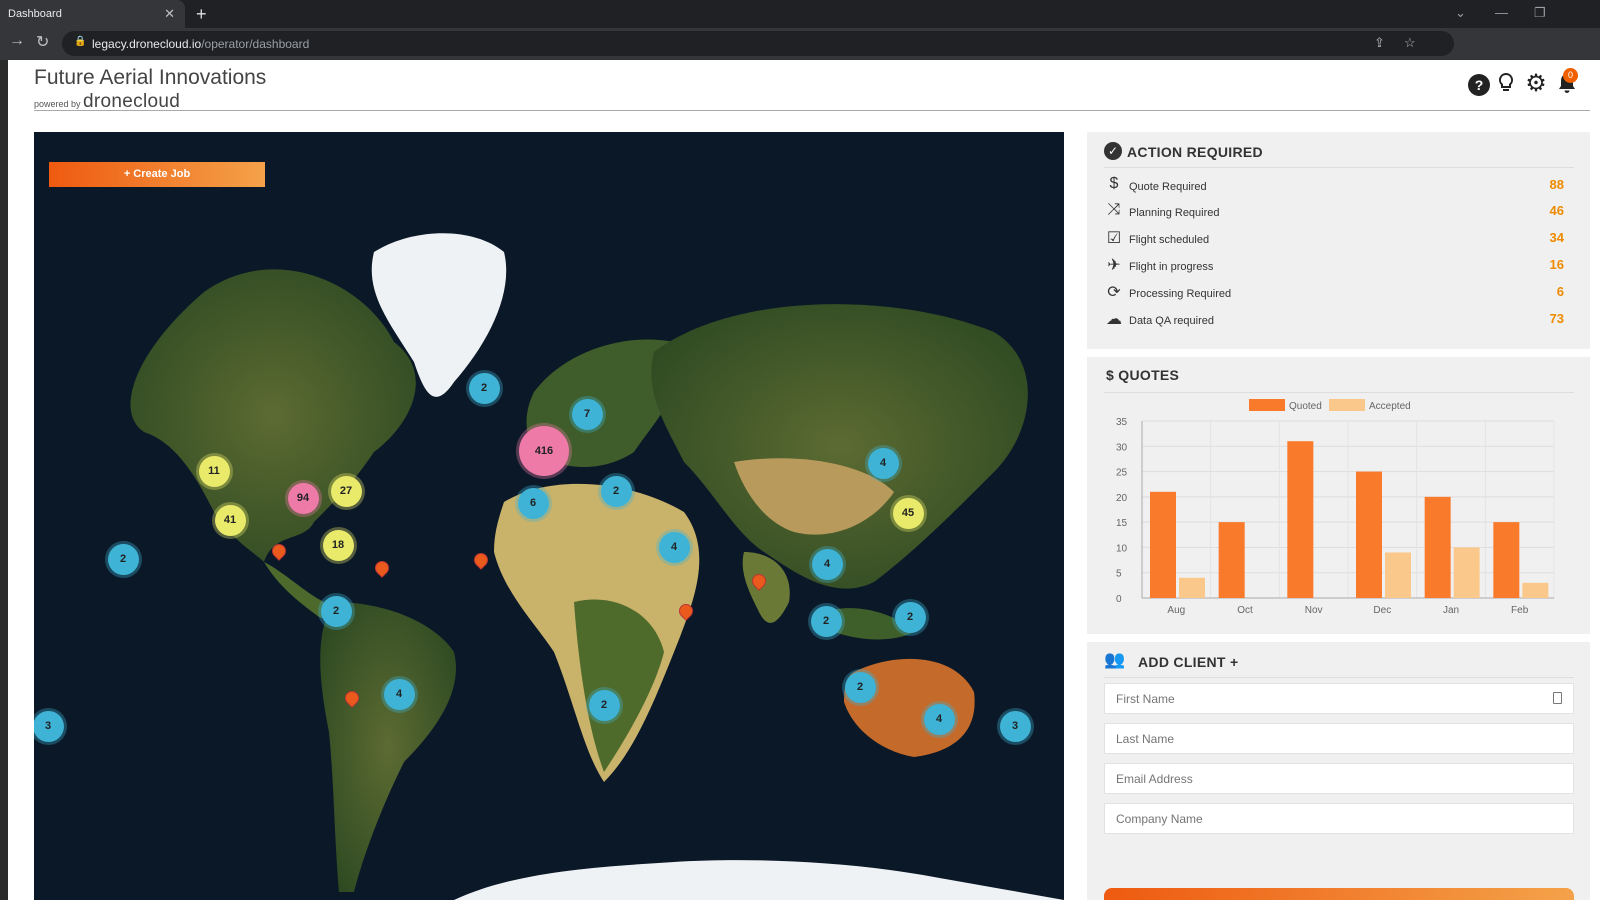 This screenshot has width=1600, height=900. Describe the element at coordinates (1520, 610) in the screenshot. I see `x-tick-label: Feb` at that location.